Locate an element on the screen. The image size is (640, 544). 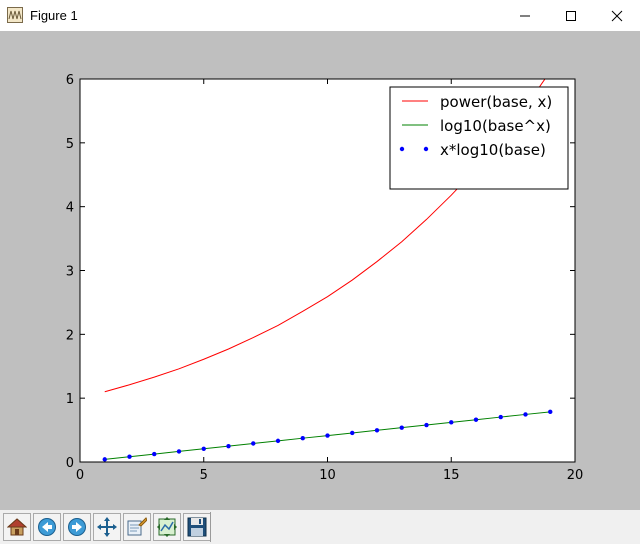
zoom-button is located at coordinates (137, 527).